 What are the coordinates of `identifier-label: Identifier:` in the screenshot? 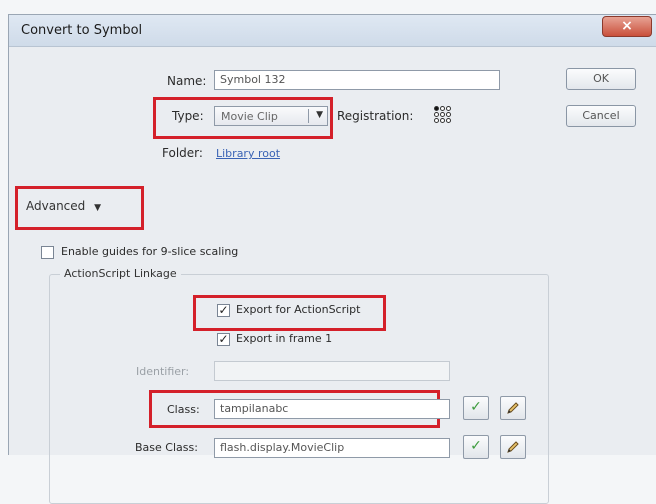 It's located at (163, 371).